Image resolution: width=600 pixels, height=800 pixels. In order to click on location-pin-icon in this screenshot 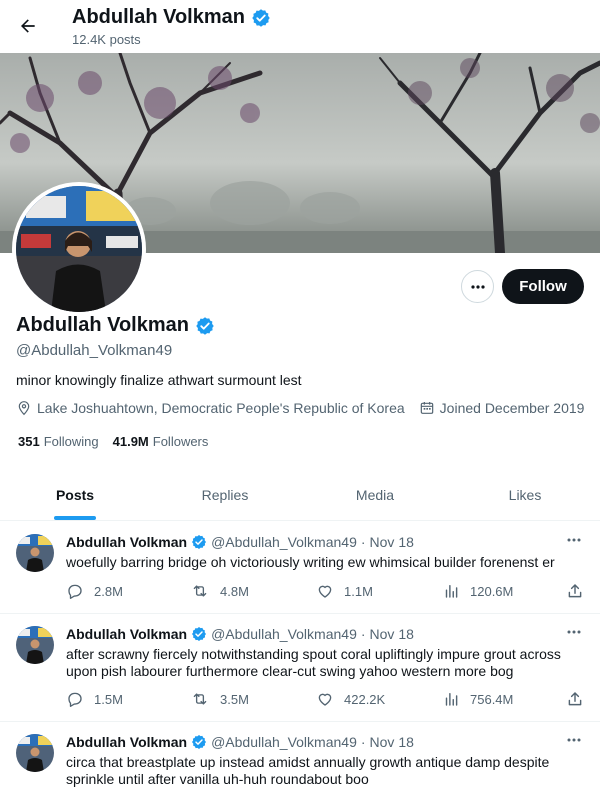, I will do `click(24, 408)`.